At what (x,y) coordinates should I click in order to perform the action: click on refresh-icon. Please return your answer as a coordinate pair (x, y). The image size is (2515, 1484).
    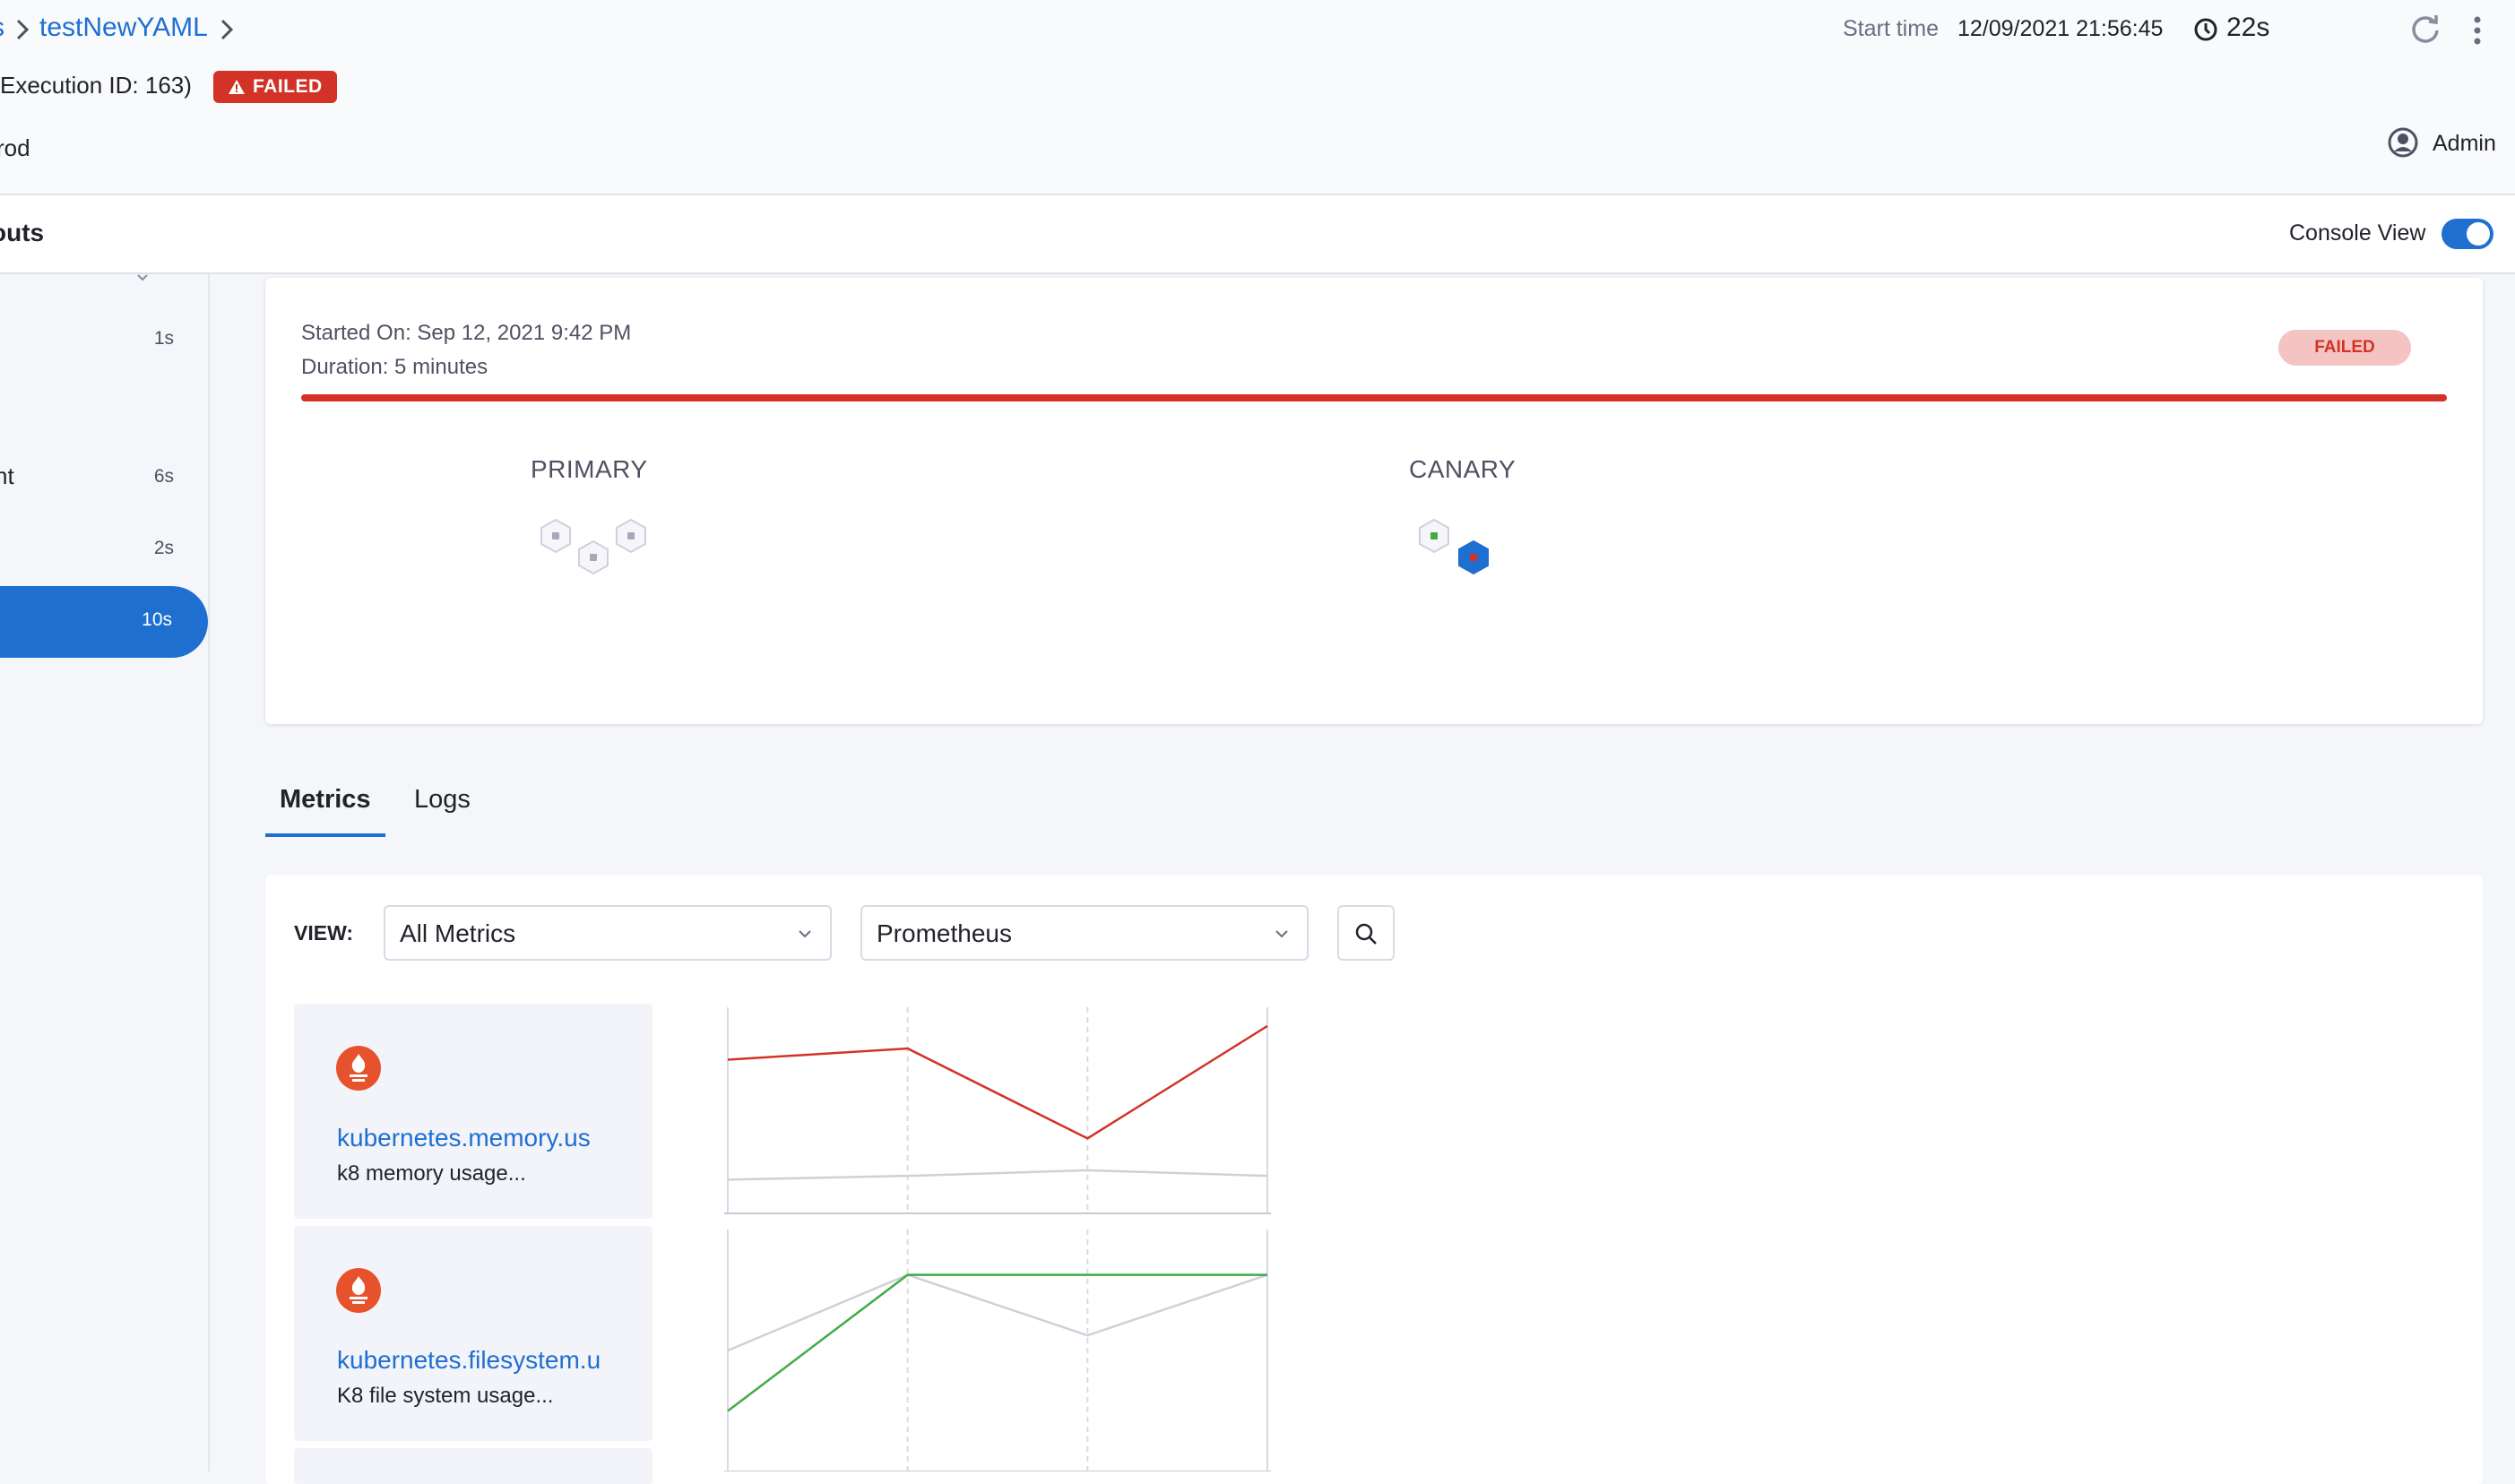
    Looking at the image, I should click on (2425, 29).